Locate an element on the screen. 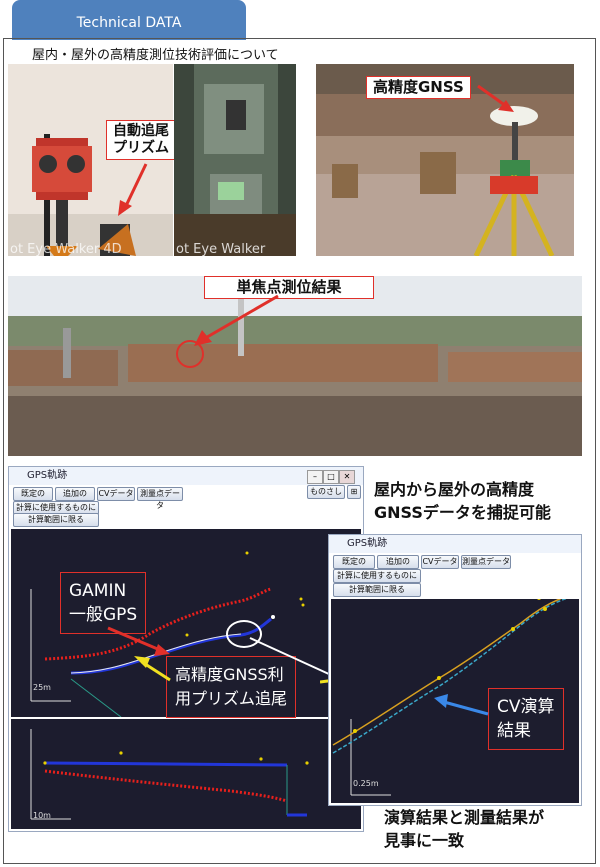 The width and height of the screenshot is (600, 867). filter-button-right: 計算に使用するものに限る is located at coordinates (377, 580).